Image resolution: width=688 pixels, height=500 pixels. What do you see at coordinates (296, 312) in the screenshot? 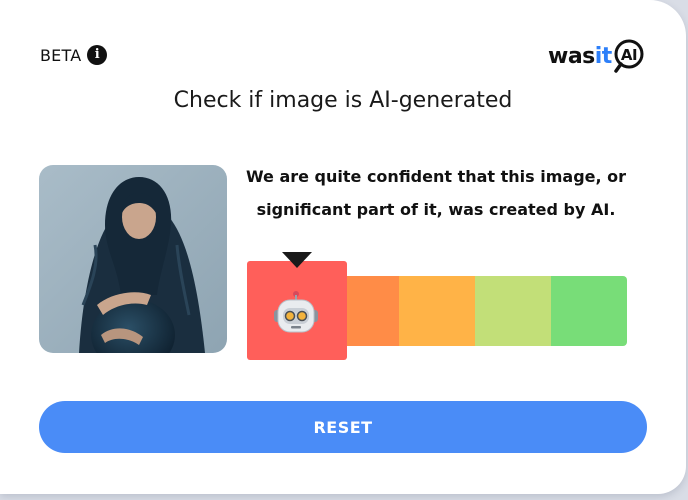
I see `robot-icon` at bounding box center [296, 312].